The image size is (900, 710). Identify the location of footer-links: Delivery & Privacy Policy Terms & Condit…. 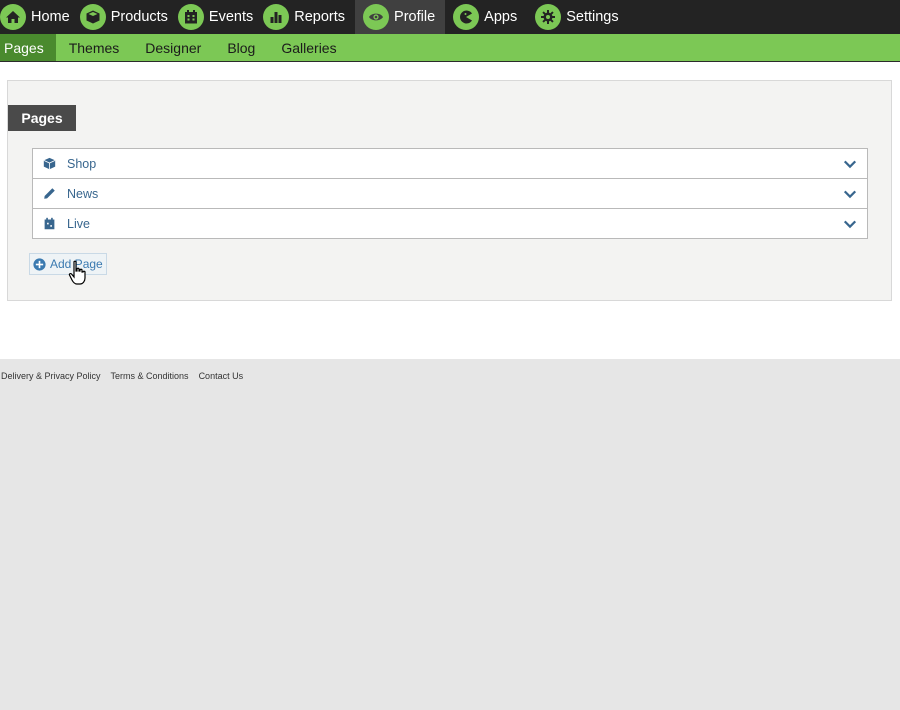
(127, 376).